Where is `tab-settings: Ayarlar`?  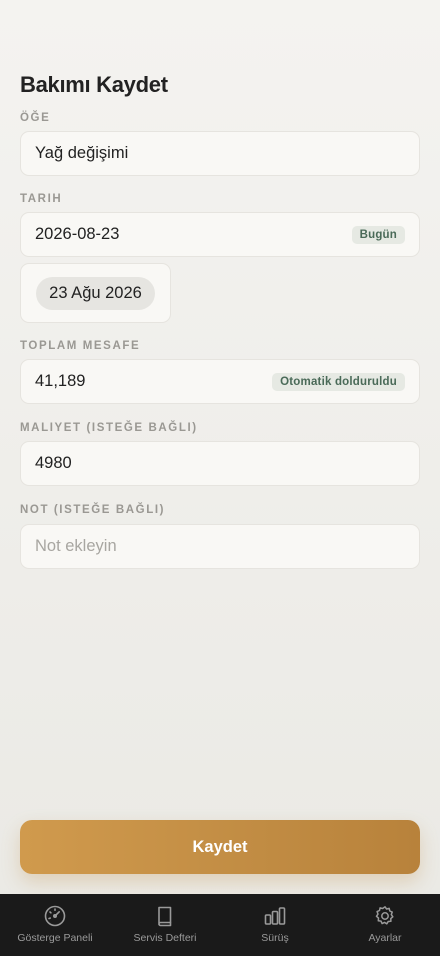
tab-settings: Ayarlar is located at coordinates (385, 925).